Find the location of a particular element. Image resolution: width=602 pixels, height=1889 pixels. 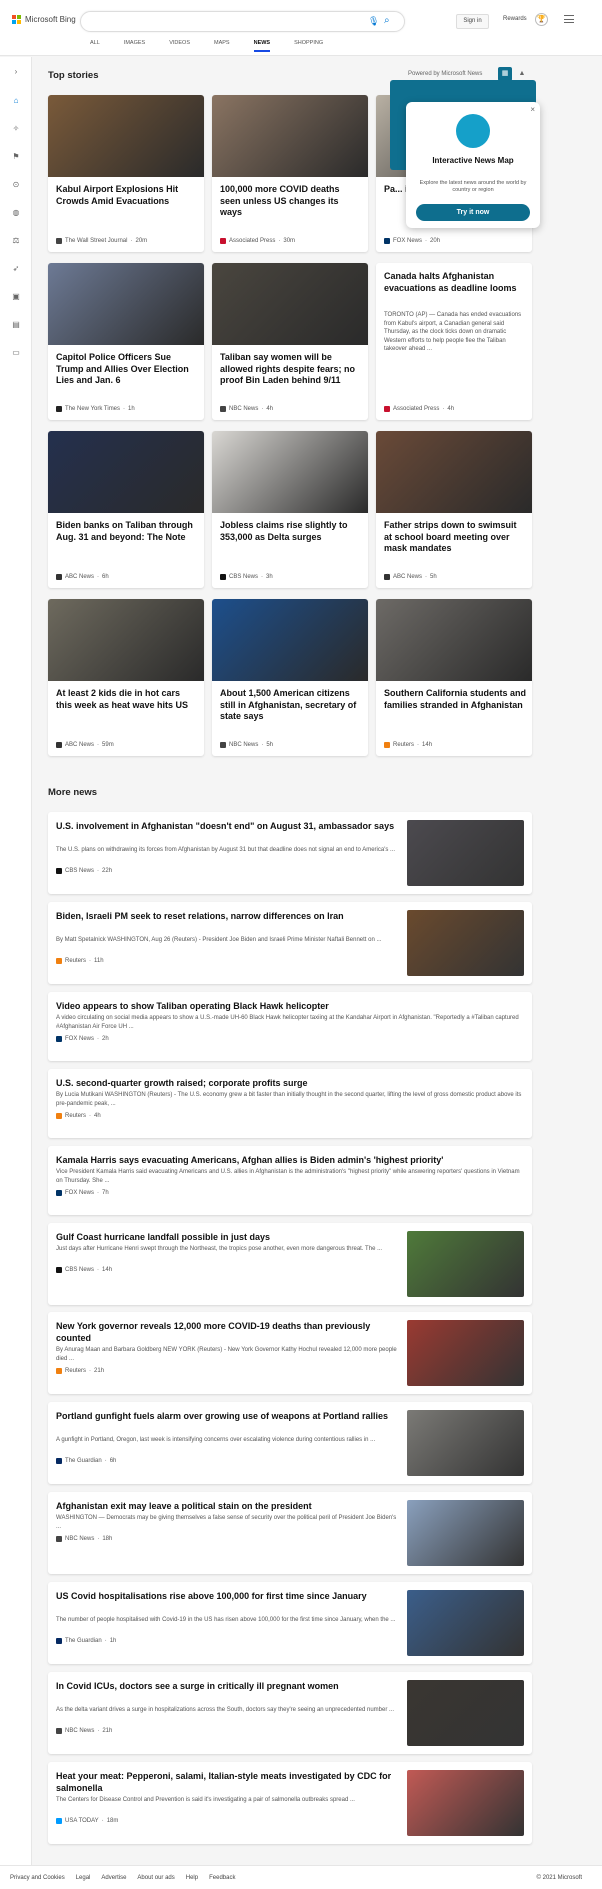

footer-link-help: Help is located at coordinates (192, 1878).